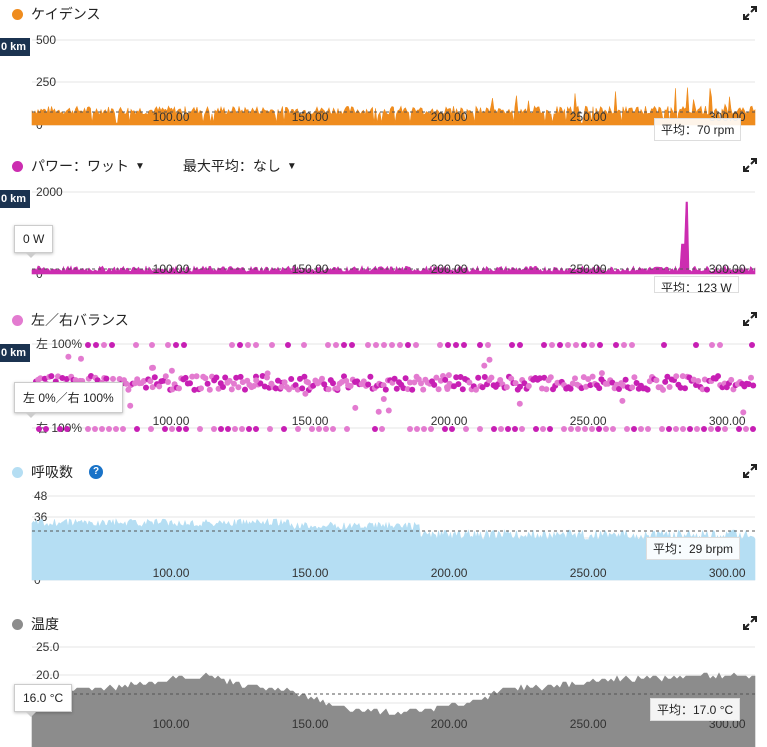 The width and height of the screenshot is (767, 747). What do you see at coordinates (698, 129) in the screenshot?
I see `cadence-average-label: 平均：70 rpm` at bounding box center [698, 129].